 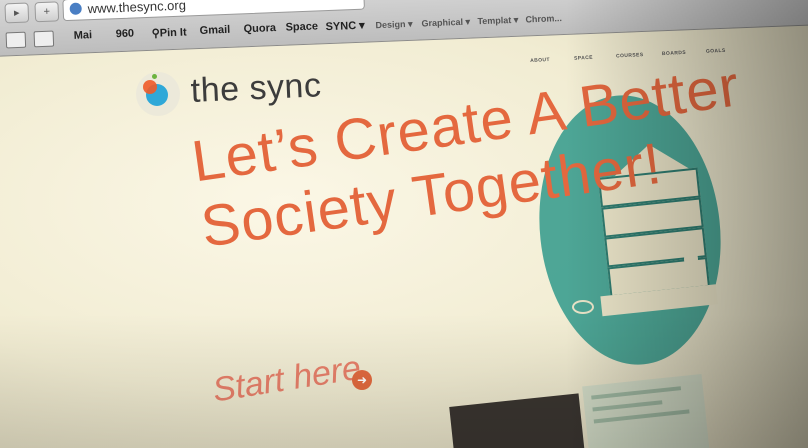 What do you see at coordinates (259, 28) in the screenshot?
I see `bookmark-quora: Quora` at bounding box center [259, 28].